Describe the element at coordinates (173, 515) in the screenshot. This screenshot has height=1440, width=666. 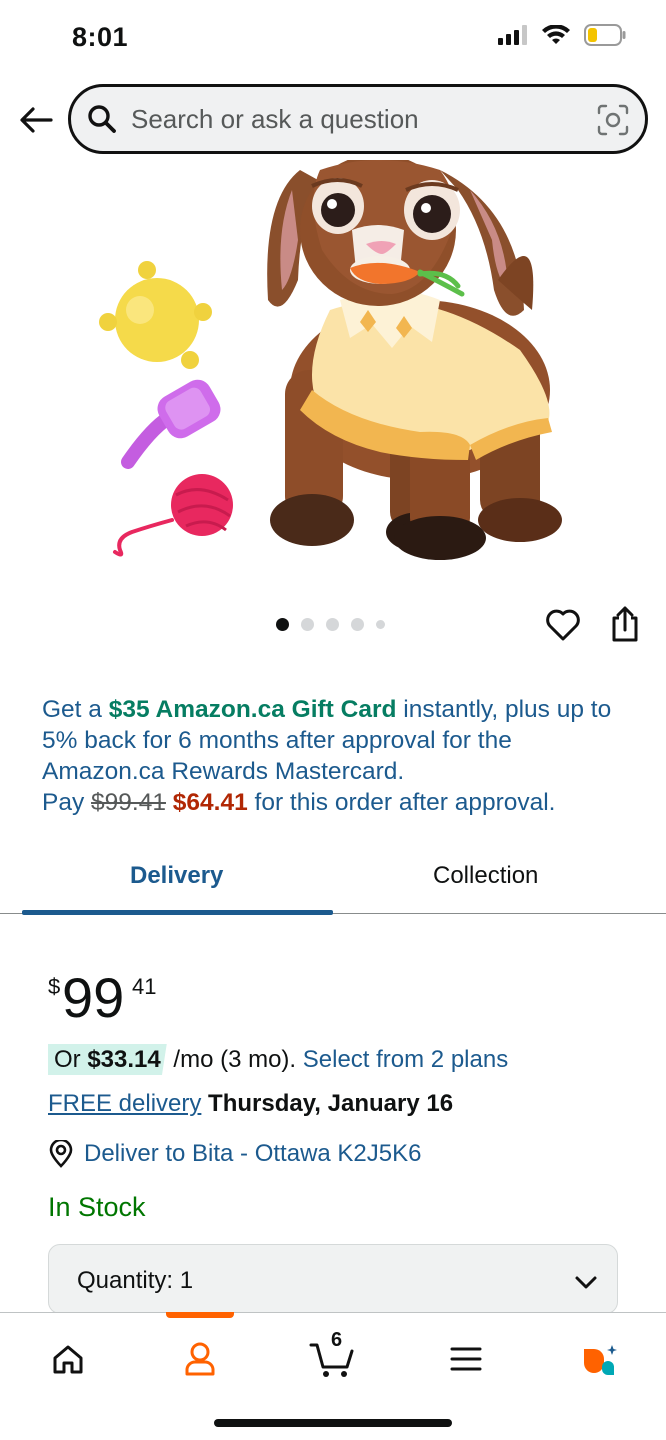
I see `pink-yarn-accessory` at that location.